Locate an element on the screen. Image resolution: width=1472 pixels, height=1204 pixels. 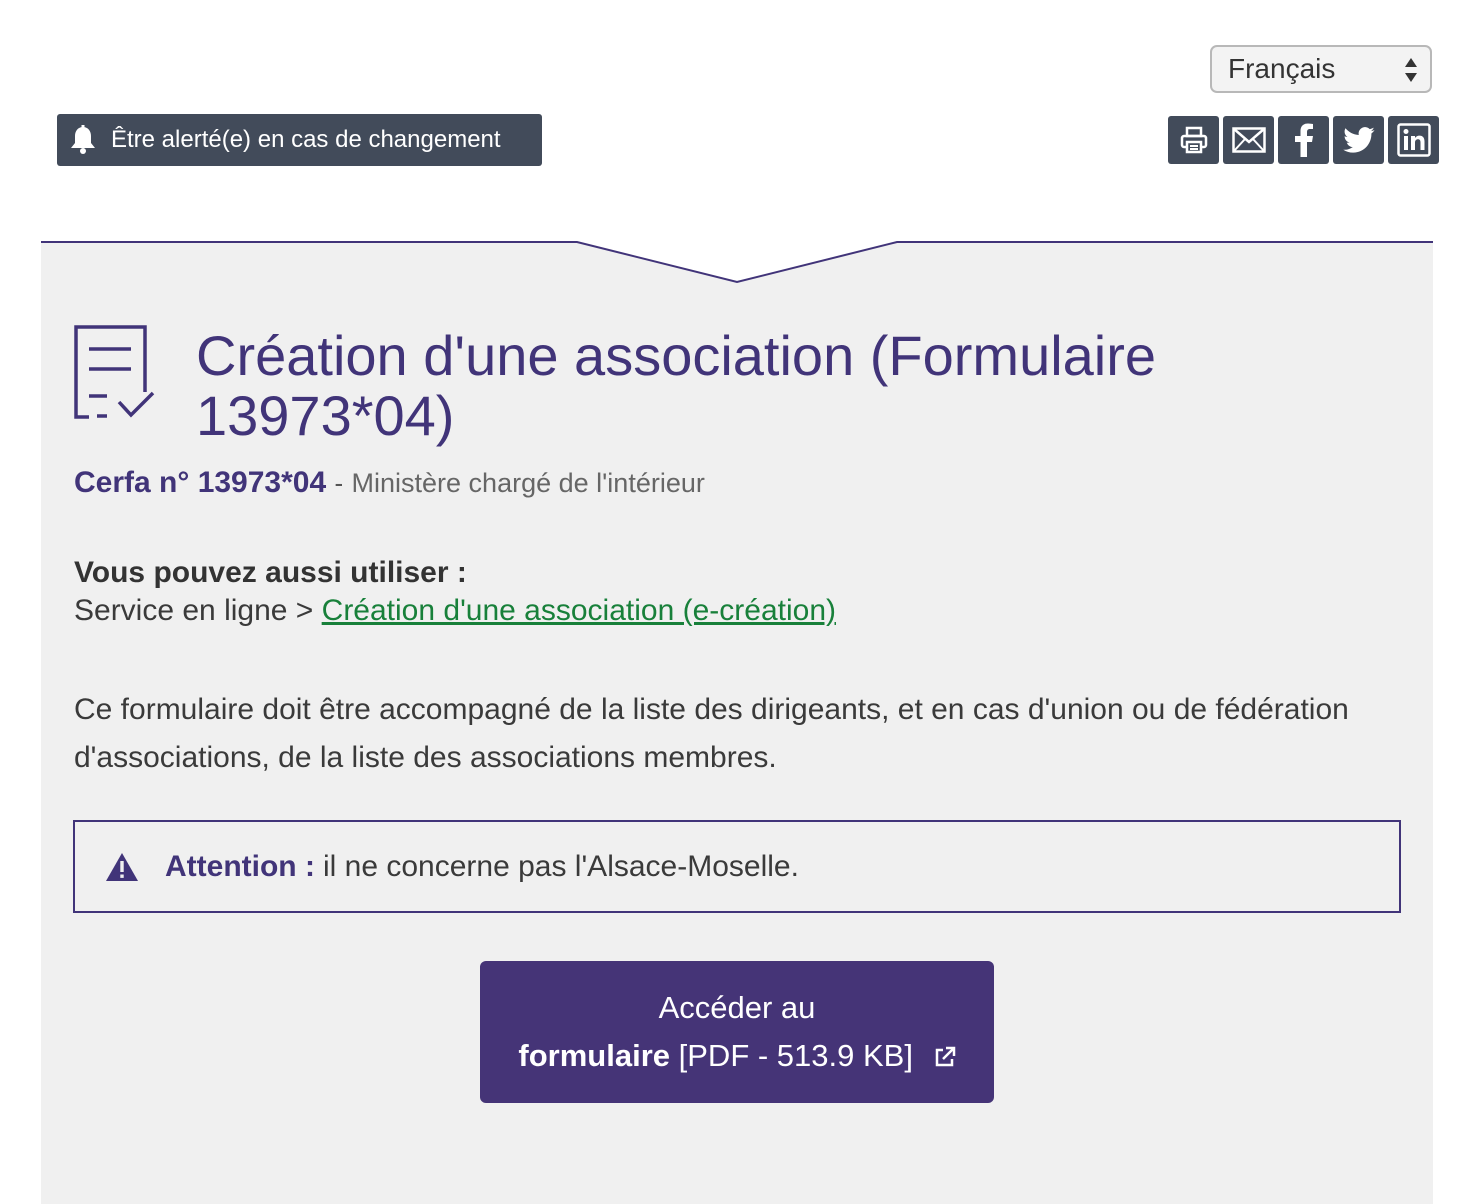
facebook-share-button is located at coordinates (1303, 140).